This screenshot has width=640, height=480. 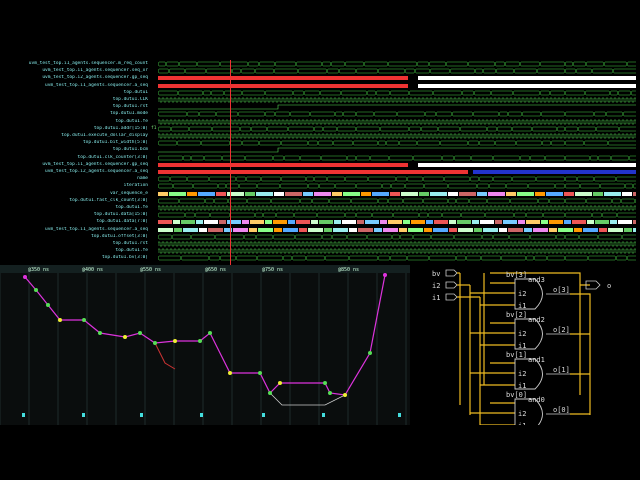 What do you see at coordinates (215, 270) in the screenshot?
I see `time-label: @650 ns` at bounding box center [215, 270].